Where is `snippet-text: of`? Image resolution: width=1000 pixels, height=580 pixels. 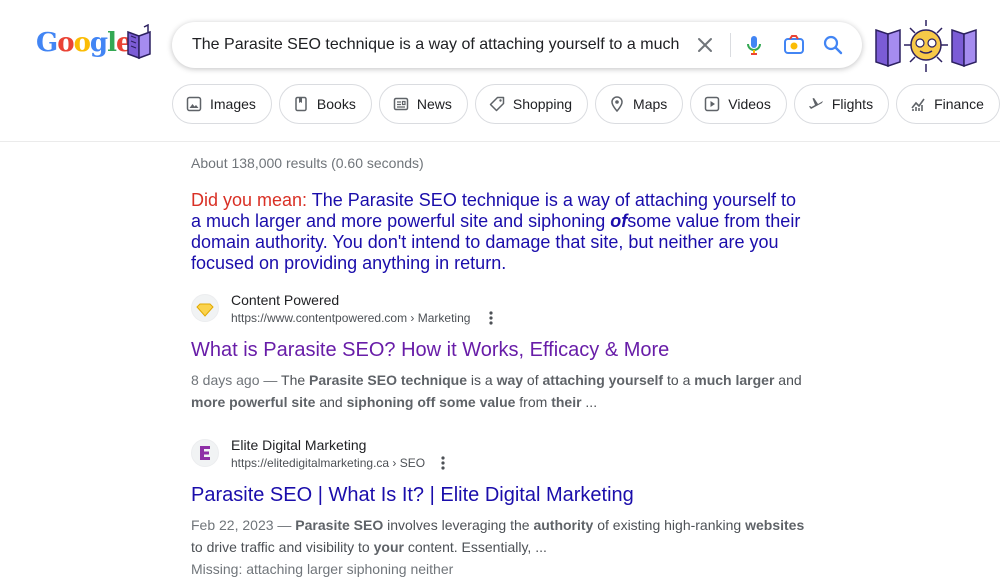 snippet-text: of is located at coordinates (533, 380).